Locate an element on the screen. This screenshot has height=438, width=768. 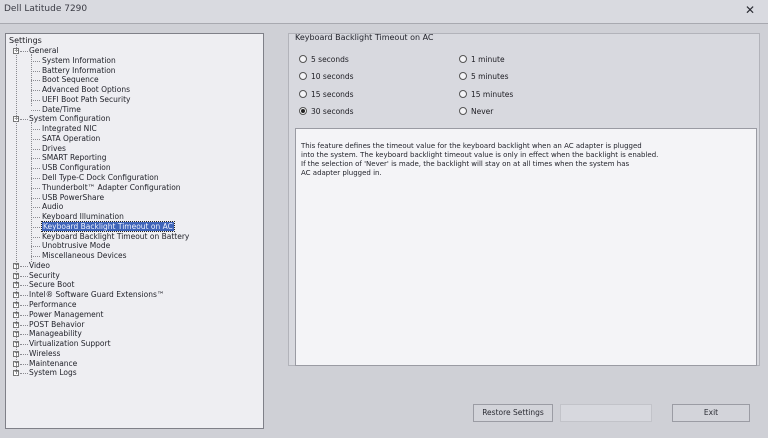
tree-group: POST Behavior is located at coordinates (56, 325).